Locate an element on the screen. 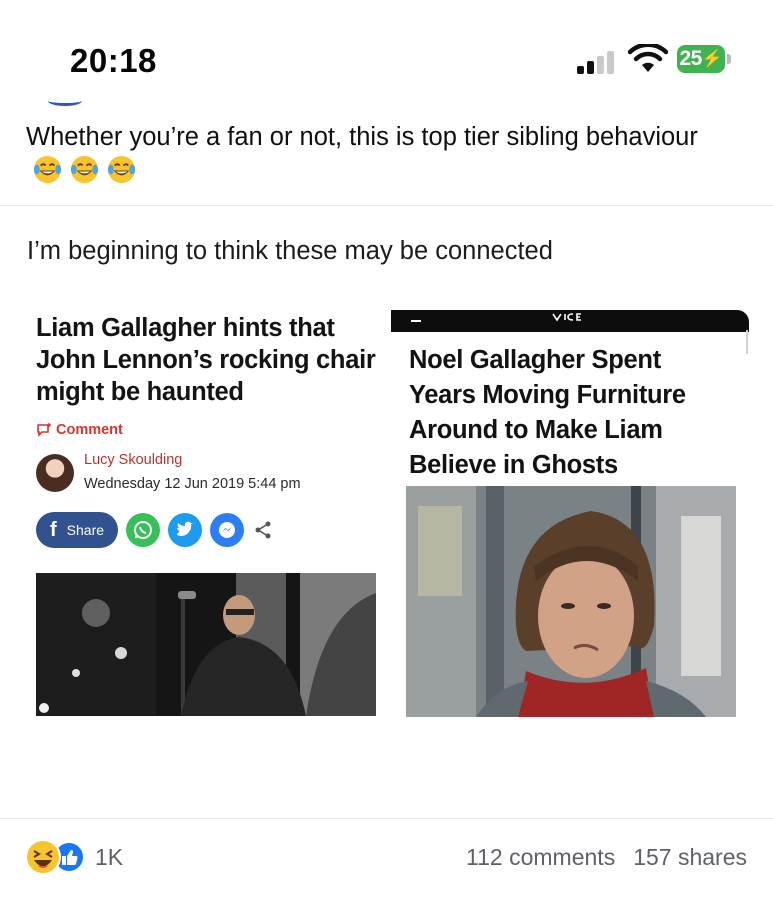 This screenshot has width=773, height=900. caption-emoji-row is located at coordinates (84, 169).